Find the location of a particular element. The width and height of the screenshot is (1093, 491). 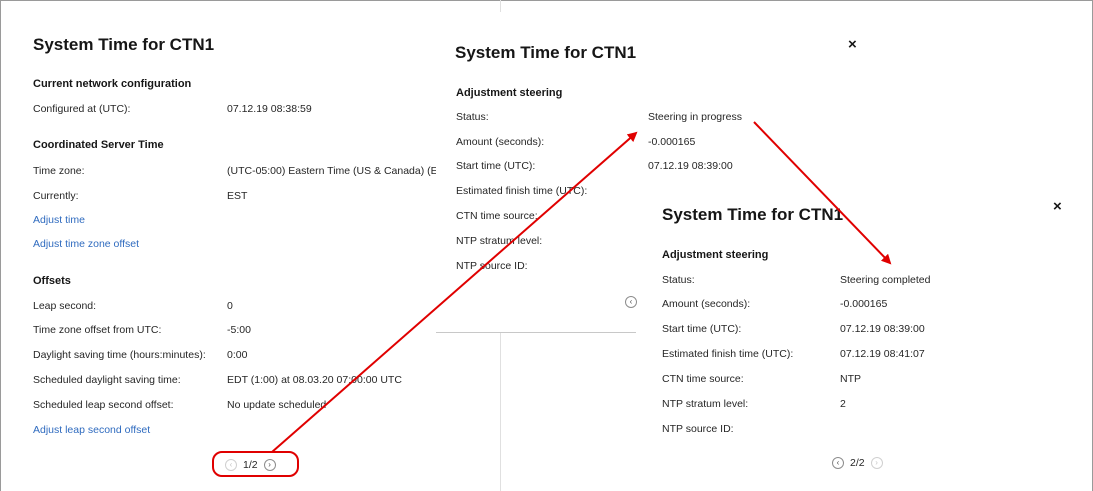

currently-label: Currently: is located at coordinates (56, 196).